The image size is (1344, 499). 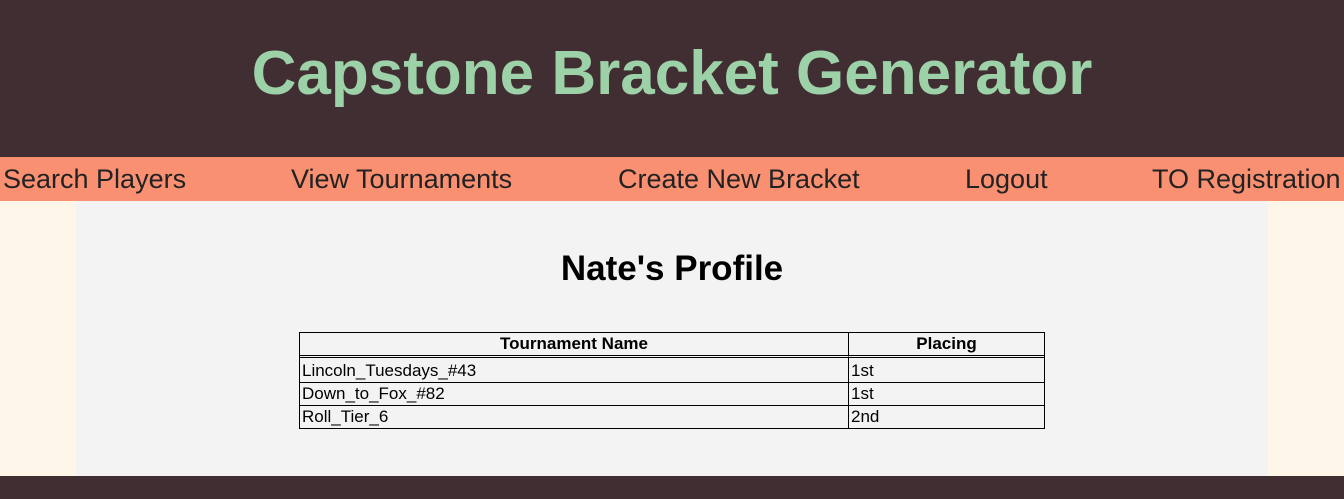 I want to click on tournament-name-cell: Down_to_Fox_#82, so click(x=574, y=393).